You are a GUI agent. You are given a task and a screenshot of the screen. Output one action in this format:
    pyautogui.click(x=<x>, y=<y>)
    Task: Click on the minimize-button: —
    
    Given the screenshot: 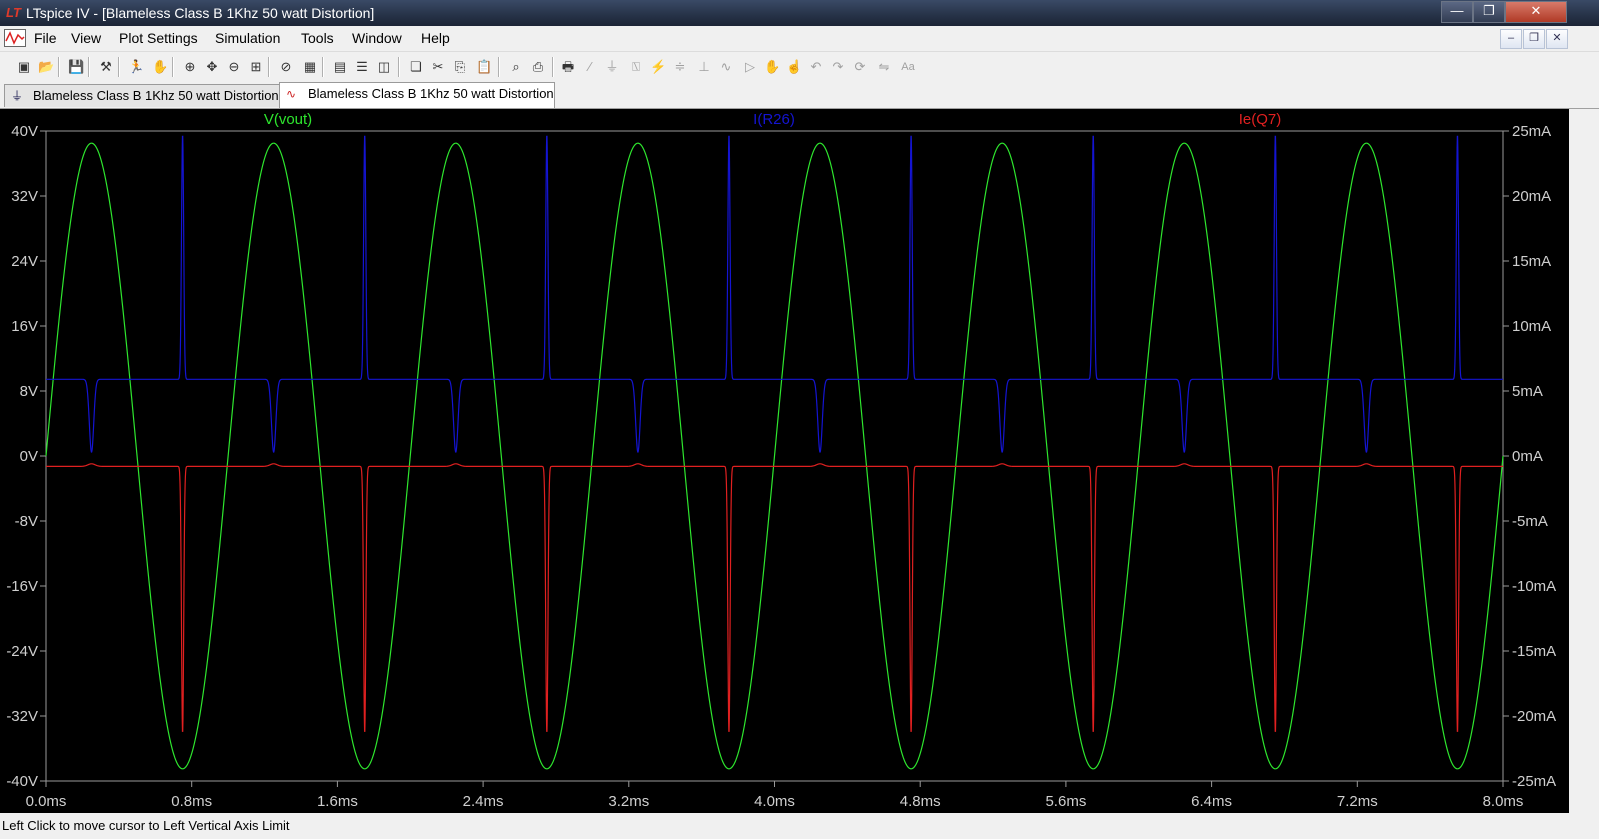 What is the action you would take?
    pyautogui.click(x=1457, y=12)
    